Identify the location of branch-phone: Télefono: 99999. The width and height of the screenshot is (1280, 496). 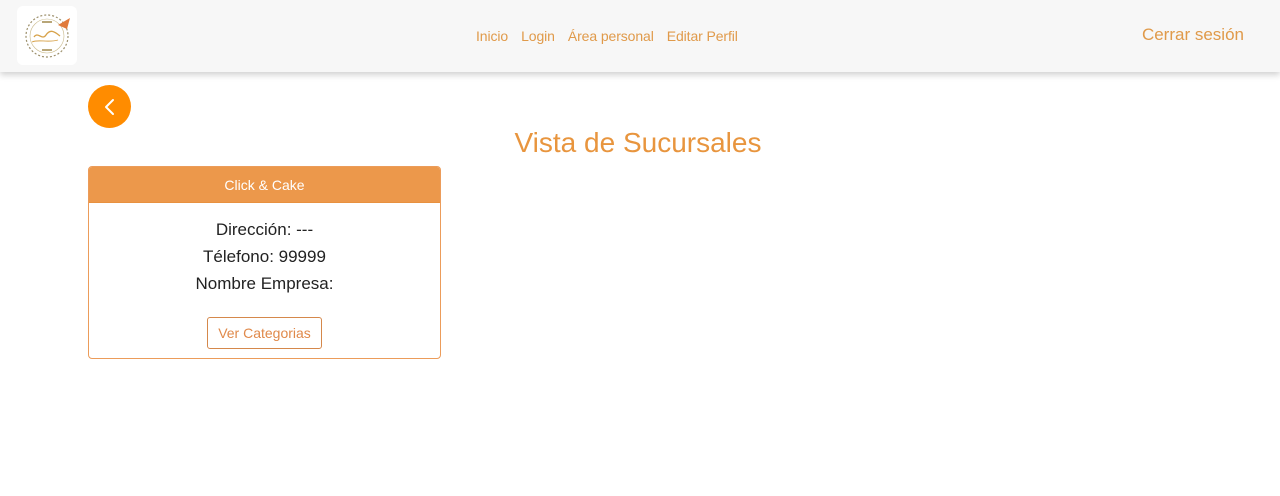
(264, 256).